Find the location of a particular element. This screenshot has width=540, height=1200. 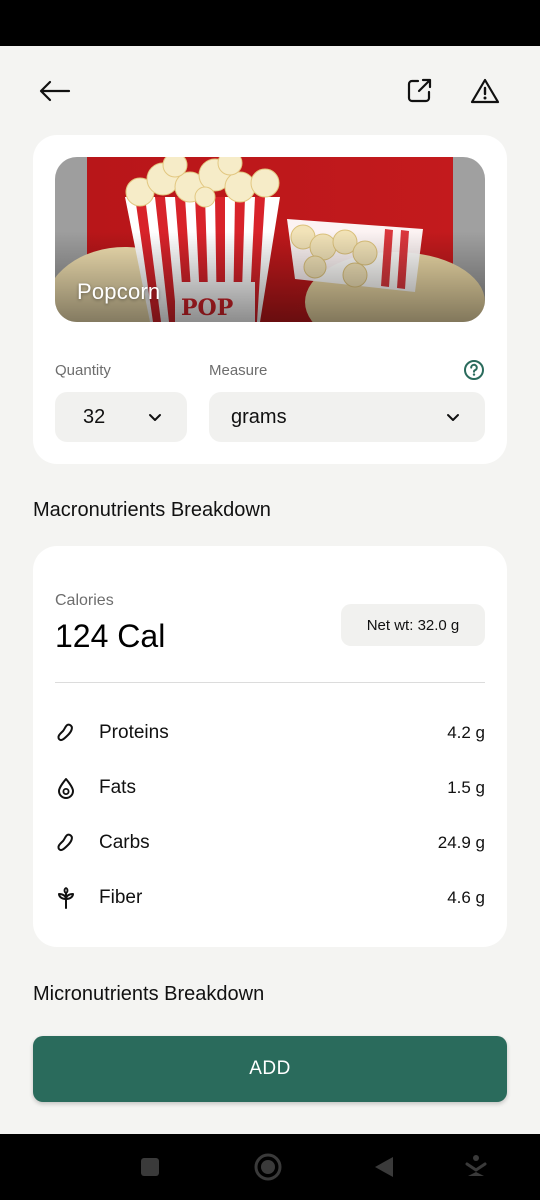

download-icon is located at coordinates (476, 1165).